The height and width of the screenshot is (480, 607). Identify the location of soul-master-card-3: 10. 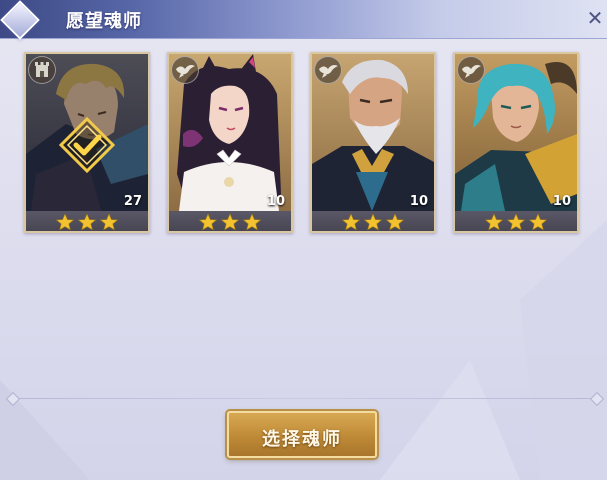
(373, 142).